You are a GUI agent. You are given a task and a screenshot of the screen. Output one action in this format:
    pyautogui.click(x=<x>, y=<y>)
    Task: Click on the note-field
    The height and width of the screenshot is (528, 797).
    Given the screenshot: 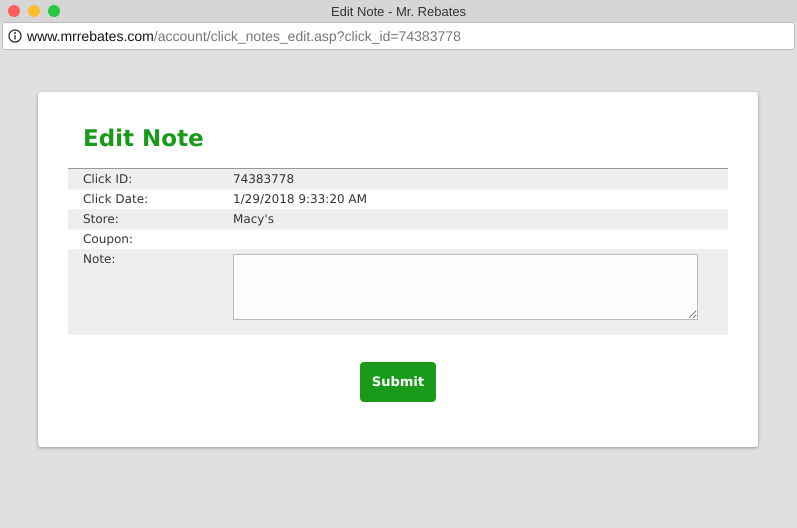 What is the action you would take?
    pyautogui.click(x=465, y=287)
    